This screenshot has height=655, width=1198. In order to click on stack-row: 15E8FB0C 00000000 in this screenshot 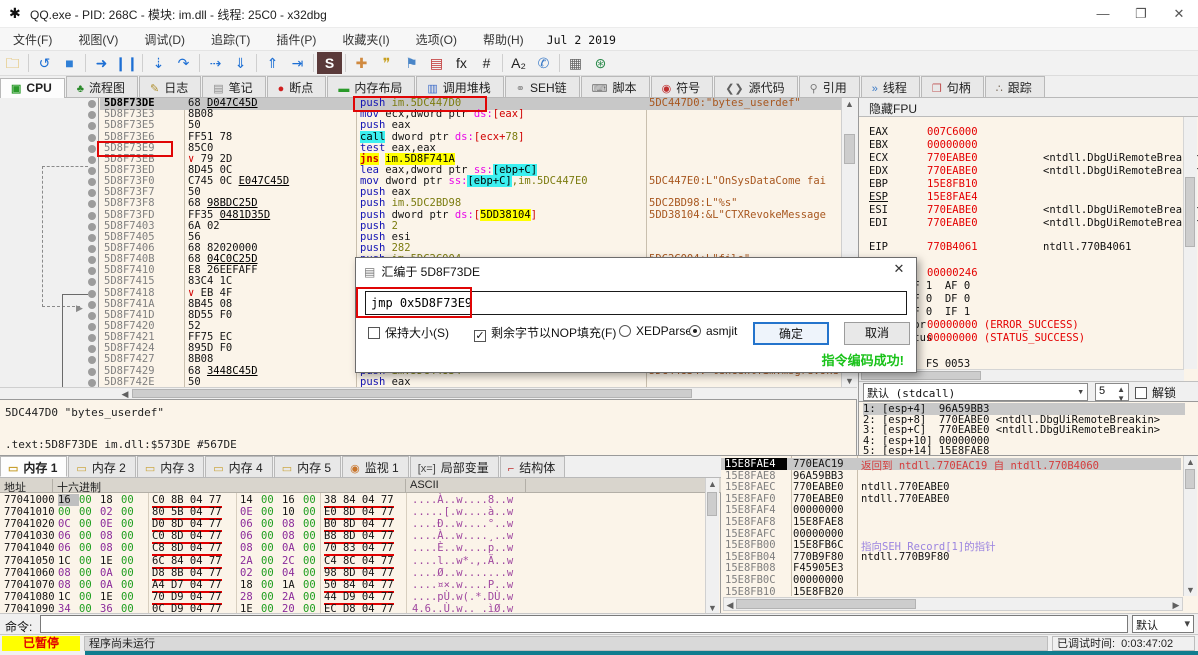, I will do `click(951, 580)`.